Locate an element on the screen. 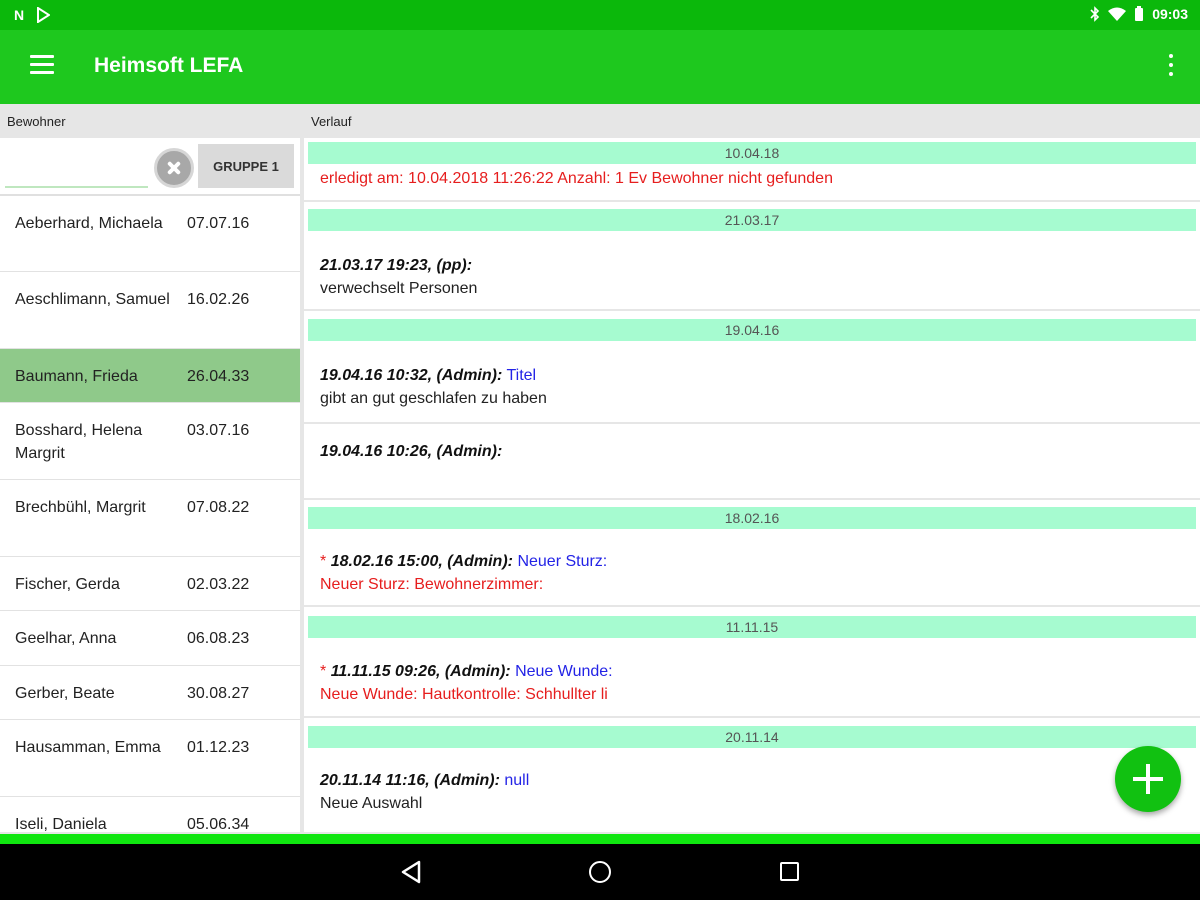 Image resolution: width=1200 pixels, height=900 pixels. entry-body: gibt an gut geschlafen zu haben is located at coordinates (433, 398).